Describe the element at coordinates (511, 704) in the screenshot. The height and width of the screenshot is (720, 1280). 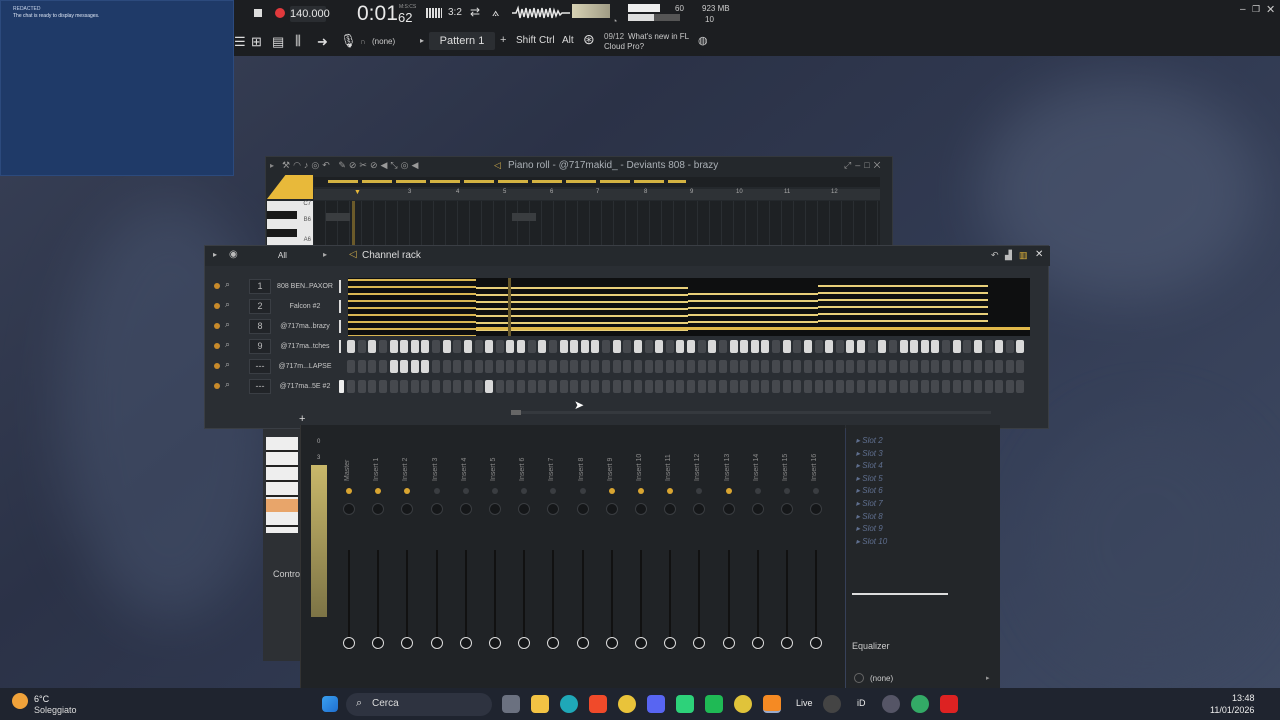
I see `task-view-icon` at that location.